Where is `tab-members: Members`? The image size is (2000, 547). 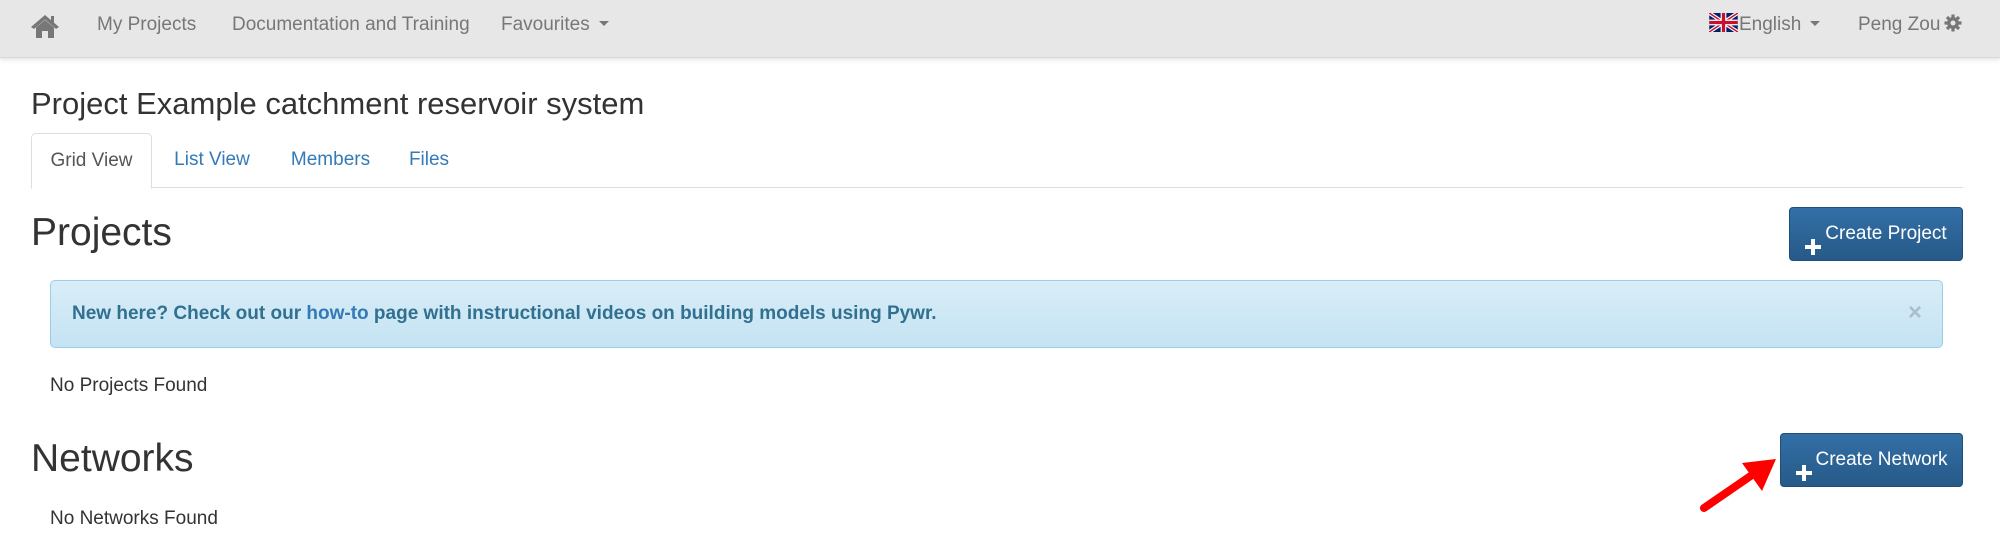
tab-members: Members is located at coordinates (330, 160).